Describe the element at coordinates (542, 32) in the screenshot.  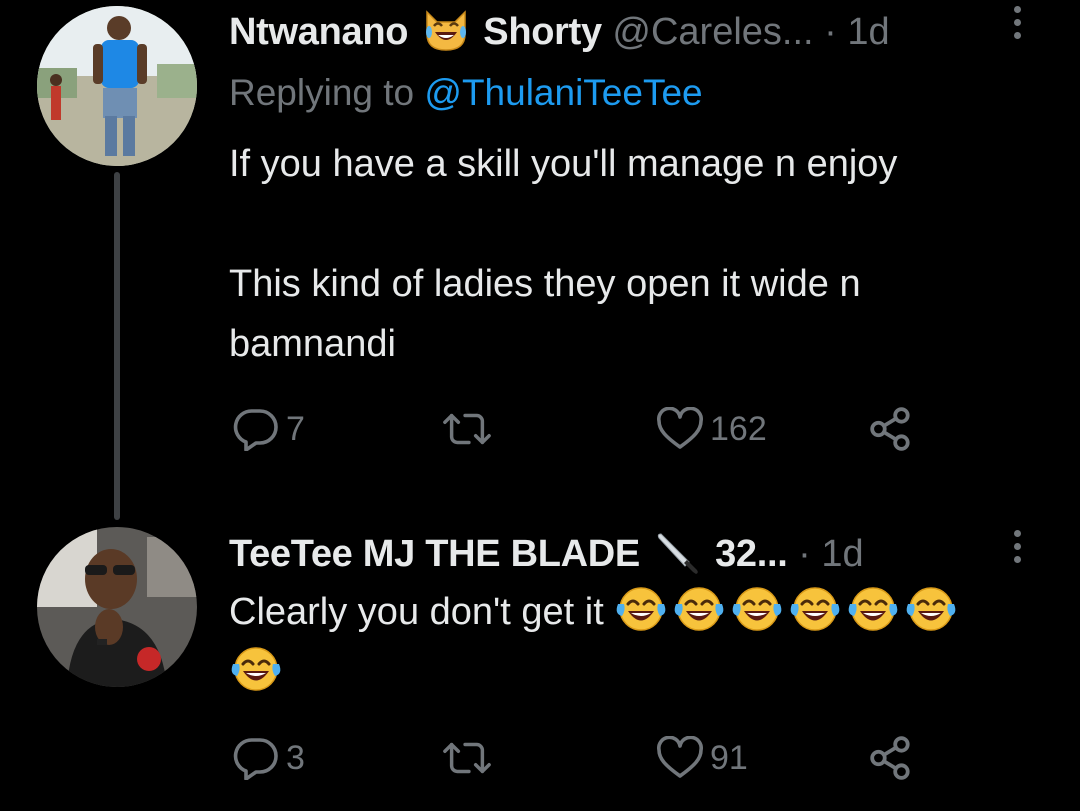
I see `author-name-suffix: Shorty` at that location.